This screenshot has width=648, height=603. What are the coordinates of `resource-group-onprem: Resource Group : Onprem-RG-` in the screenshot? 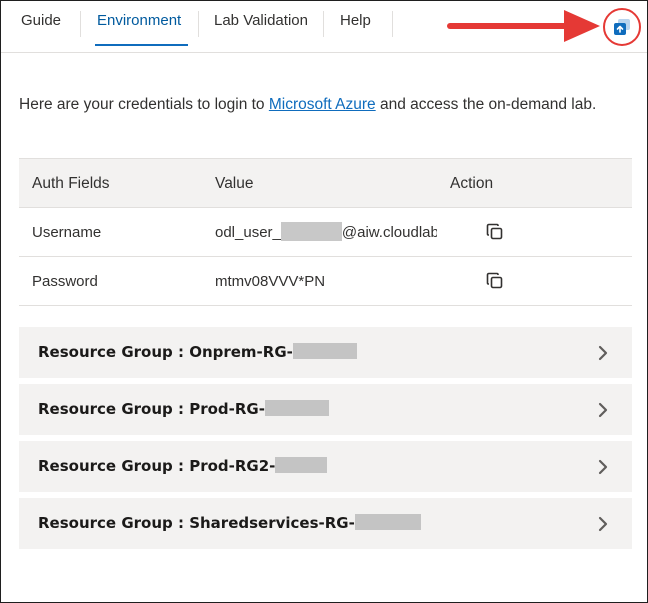 It's located at (325, 352).